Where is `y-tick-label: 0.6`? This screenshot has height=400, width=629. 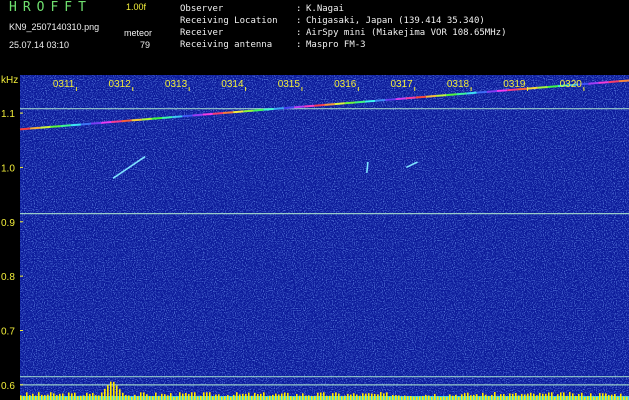
y-tick-label: 0.6 is located at coordinates (8, 386).